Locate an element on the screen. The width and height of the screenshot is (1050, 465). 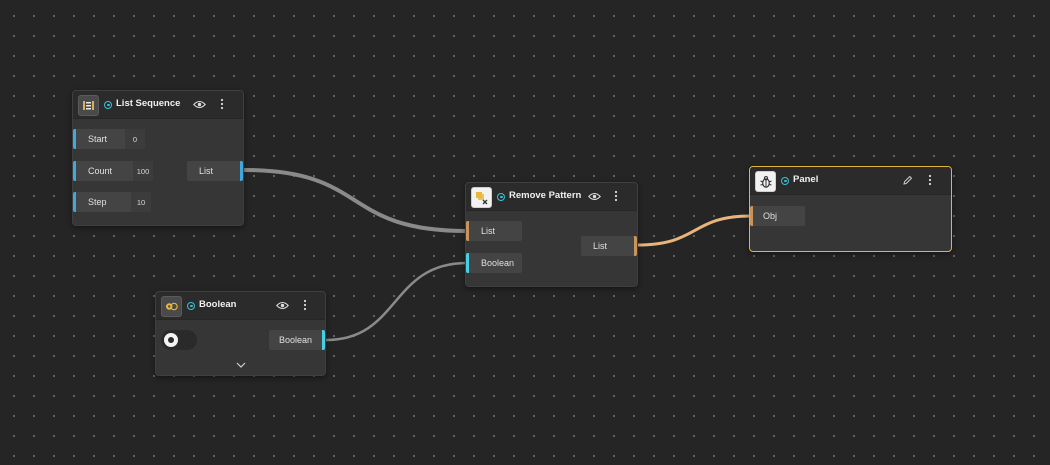
port-label: Obj is located at coordinates (770, 216).